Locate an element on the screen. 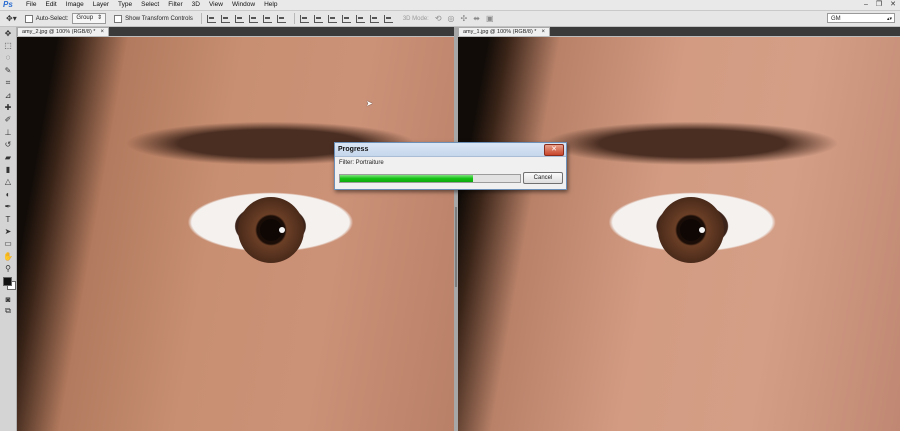 The width and height of the screenshot is (900, 431). auto-align-icon is located at coordinates (388, 18).